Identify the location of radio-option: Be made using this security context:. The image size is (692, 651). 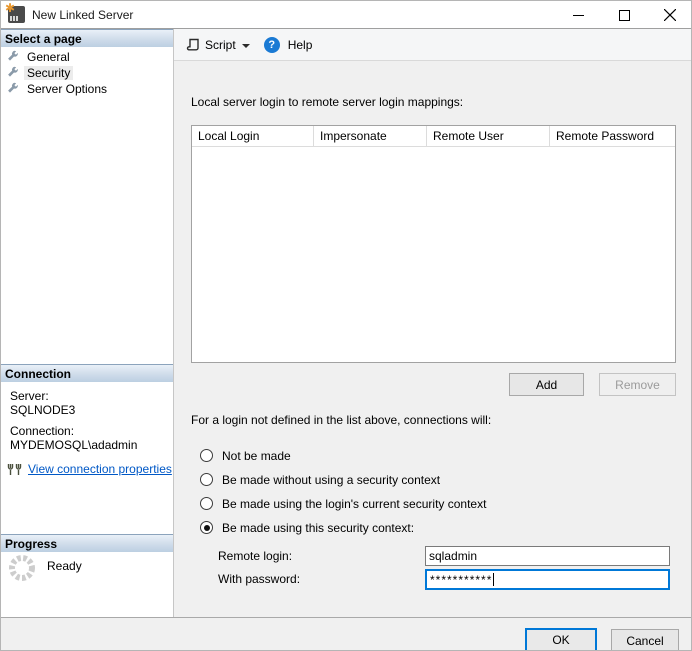
(343, 527).